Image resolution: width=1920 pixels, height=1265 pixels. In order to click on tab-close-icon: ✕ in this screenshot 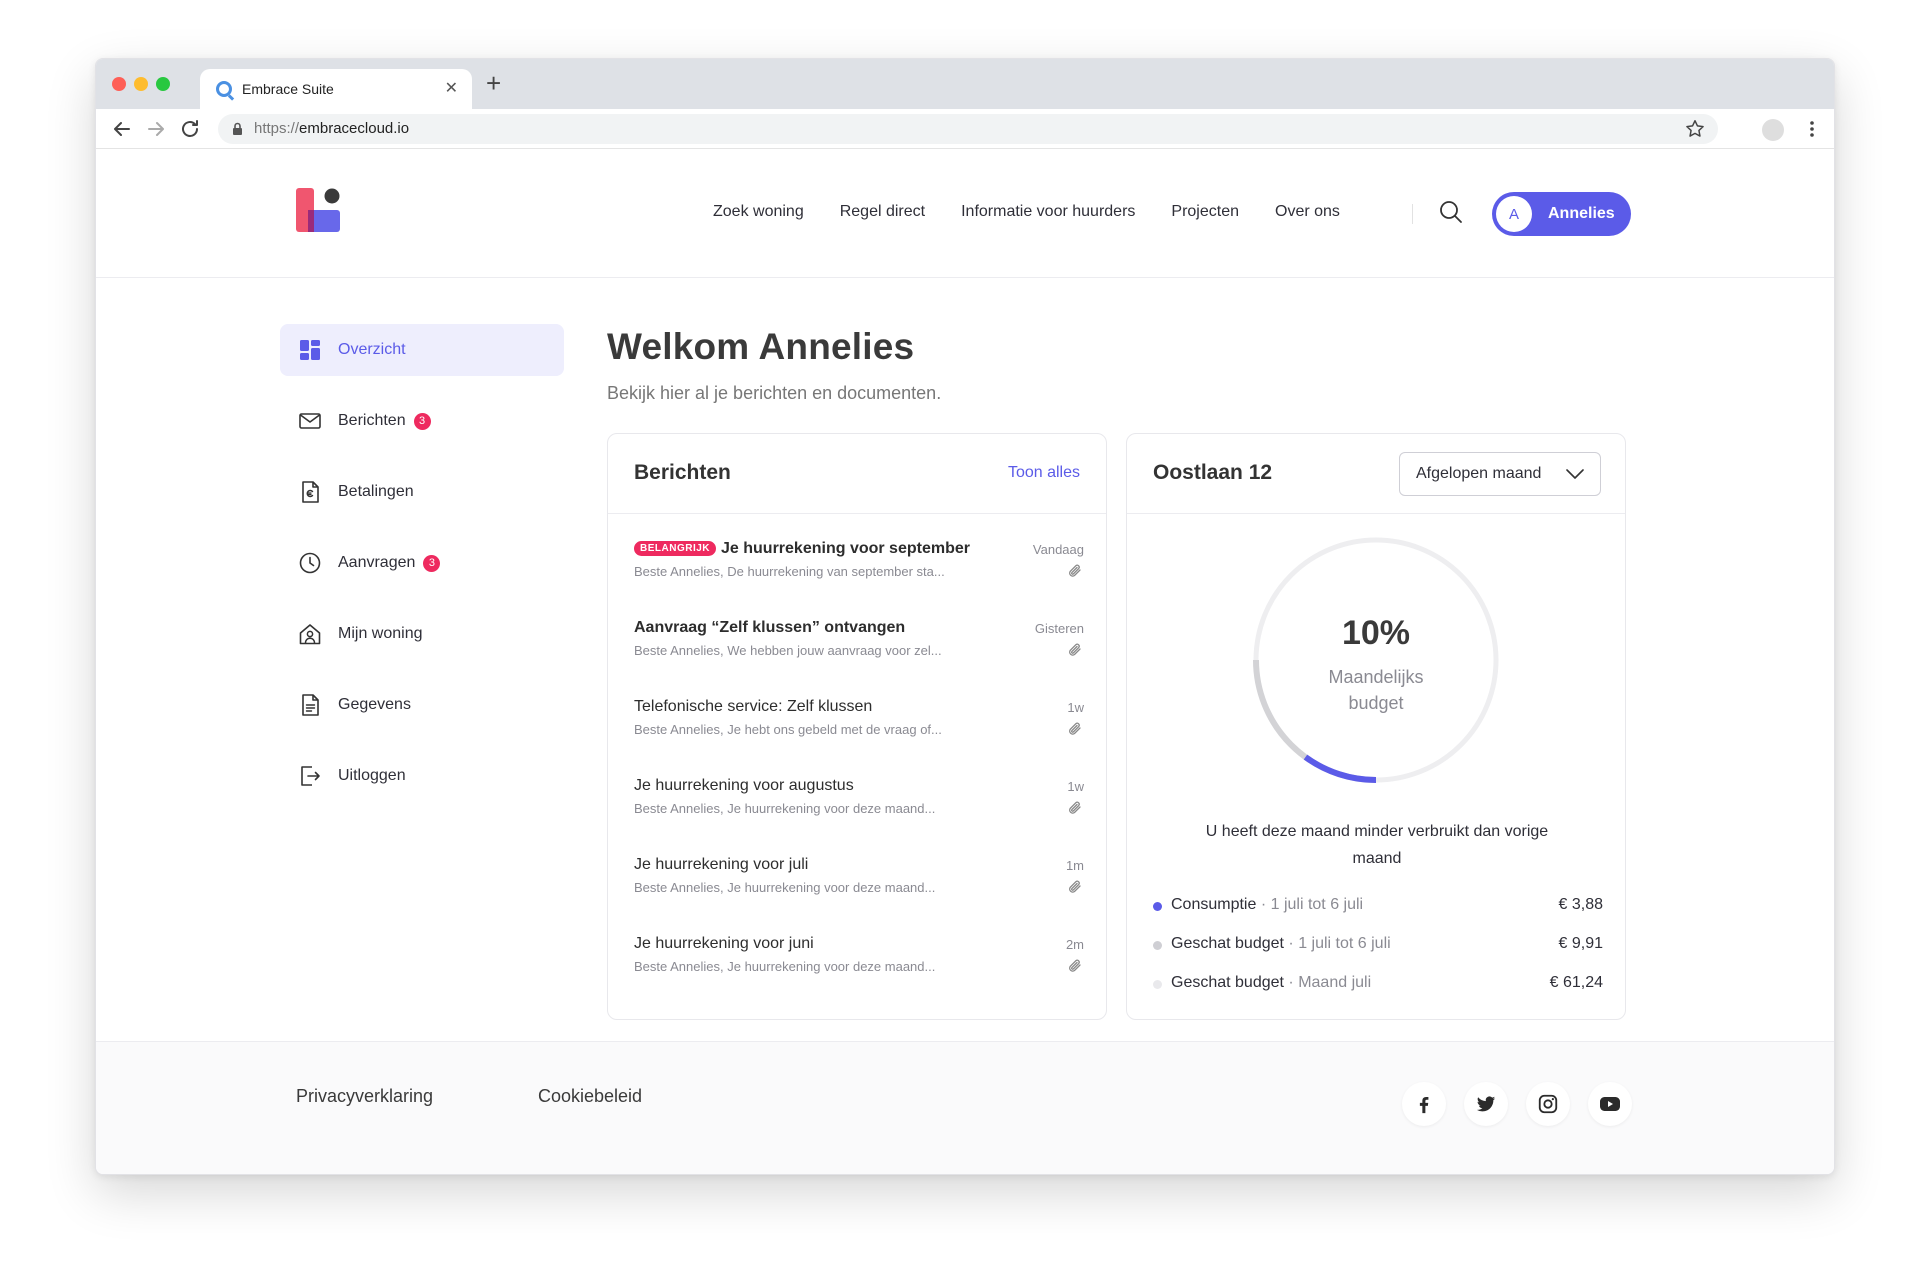, I will do `click(451, 89)`.